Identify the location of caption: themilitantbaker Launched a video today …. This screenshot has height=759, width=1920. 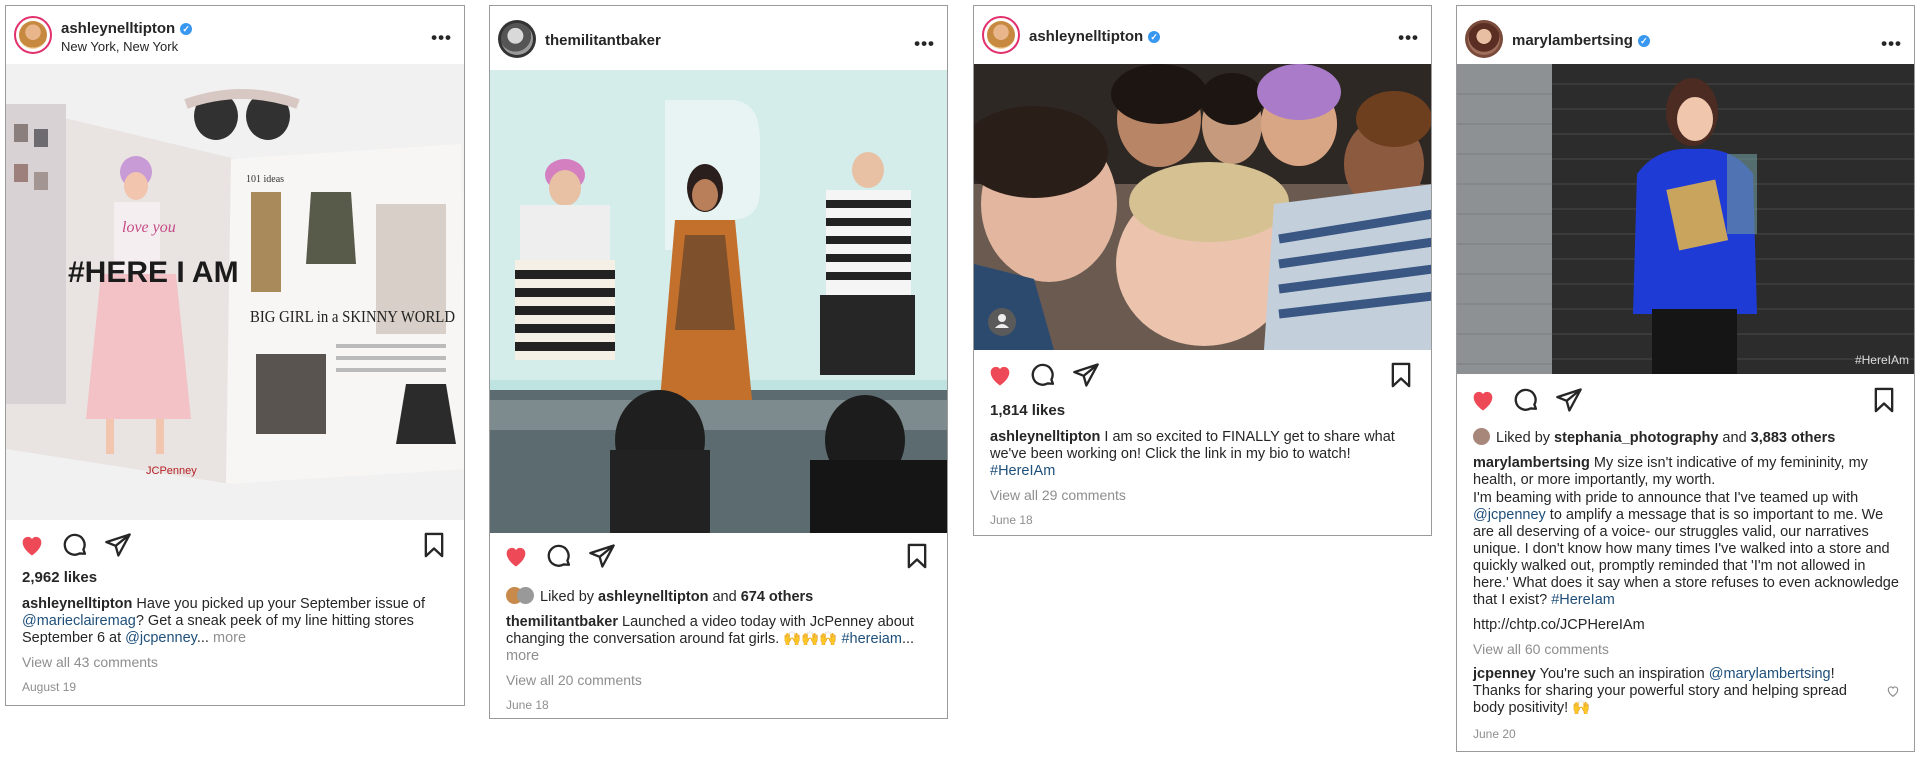
(710, 639).